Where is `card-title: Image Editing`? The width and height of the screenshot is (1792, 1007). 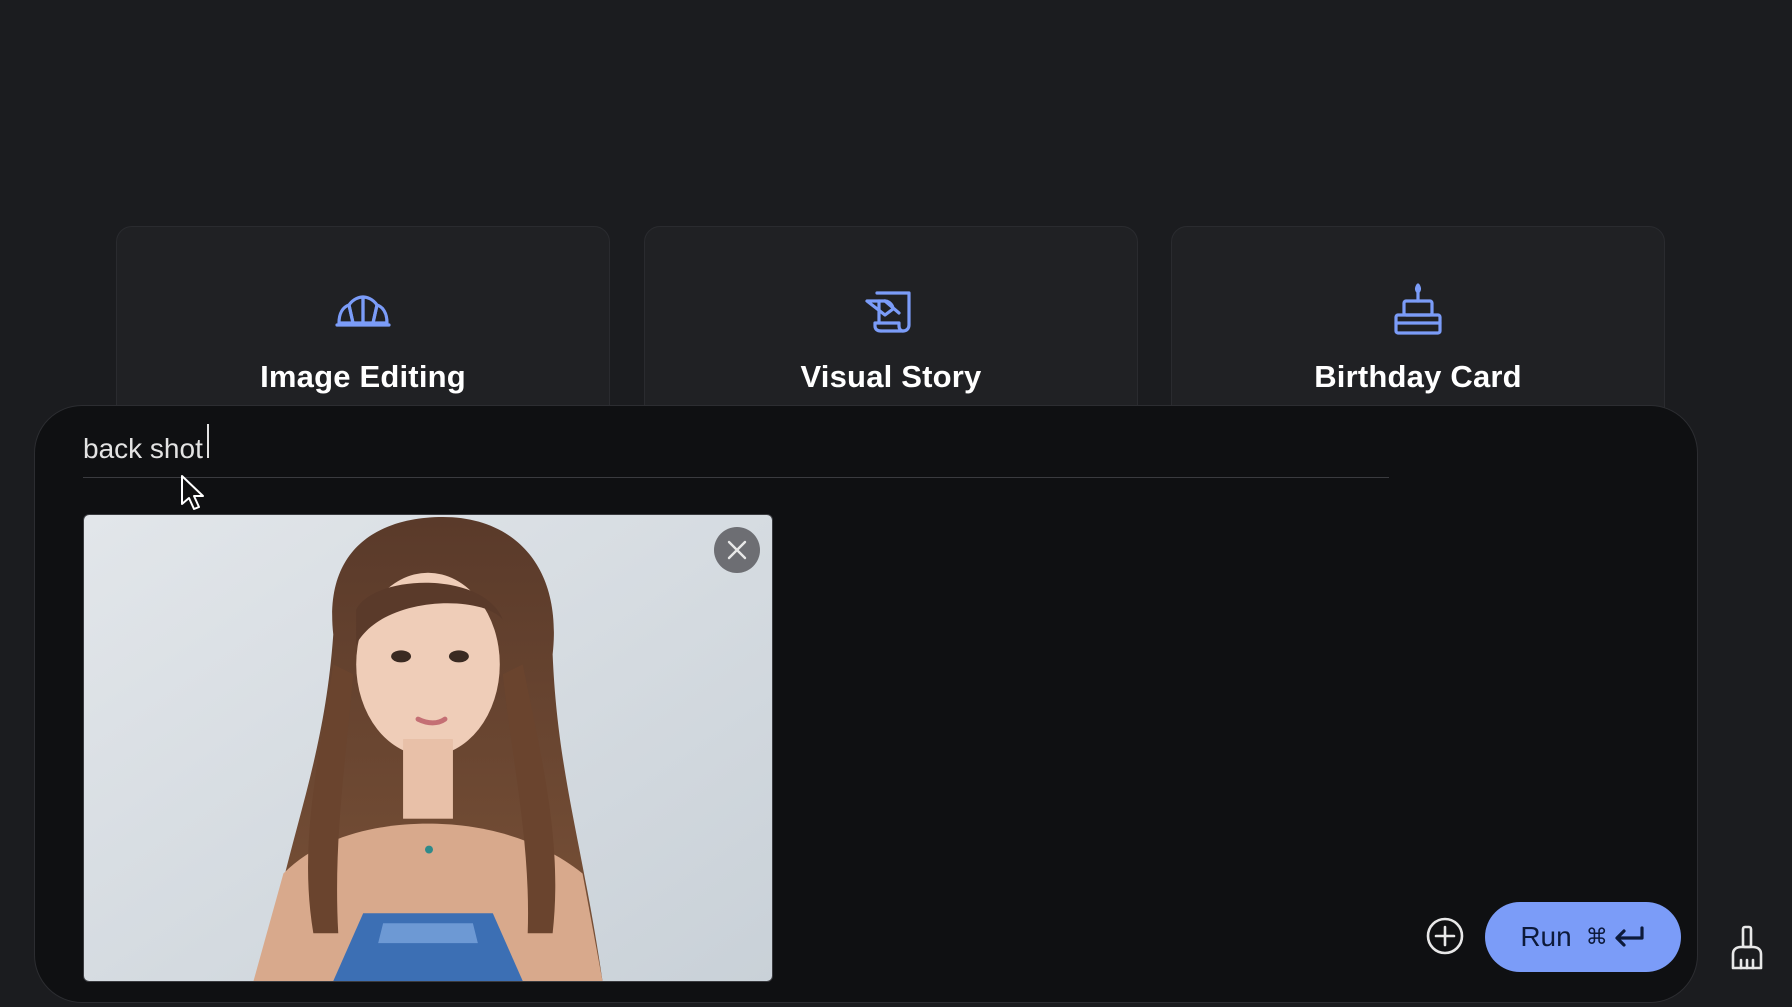
card-title: Image Editing is located at coordinates (363, 376).